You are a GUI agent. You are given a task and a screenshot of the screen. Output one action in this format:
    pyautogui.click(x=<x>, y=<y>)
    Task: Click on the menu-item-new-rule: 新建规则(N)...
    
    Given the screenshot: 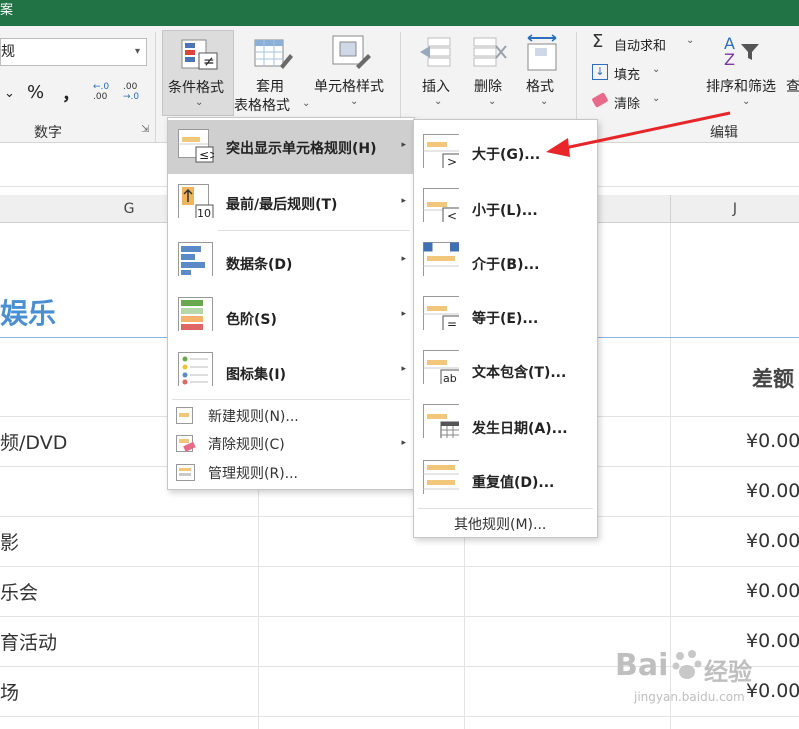 What is the action you would take?
    pyautogui.click(x=291, y=416)
    